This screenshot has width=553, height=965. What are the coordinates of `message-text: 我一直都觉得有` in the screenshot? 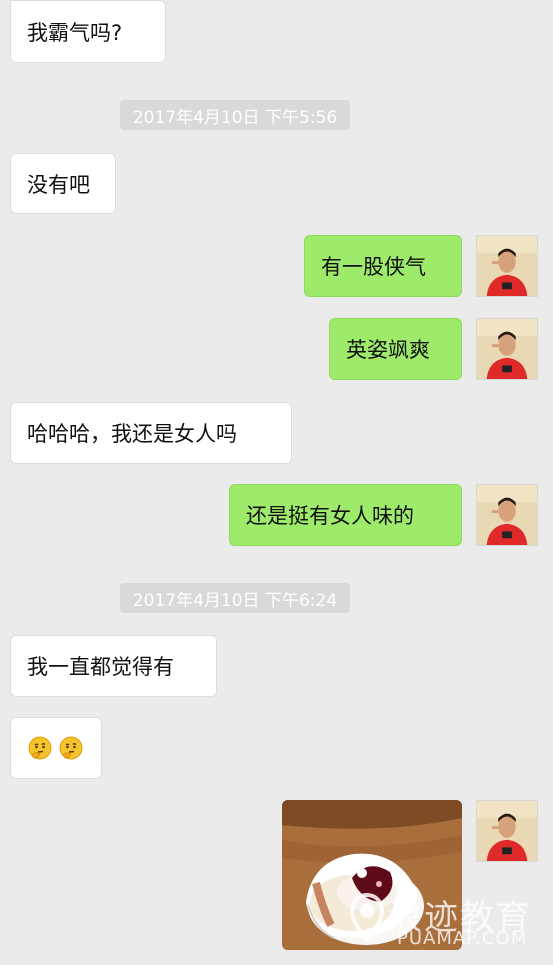 It's located at (100, 667).